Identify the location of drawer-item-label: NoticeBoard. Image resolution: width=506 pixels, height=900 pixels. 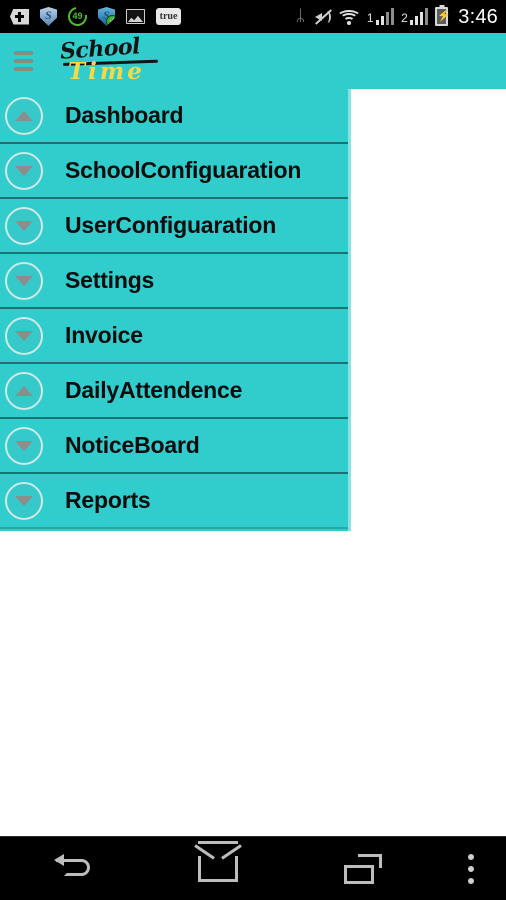
(132, 445).